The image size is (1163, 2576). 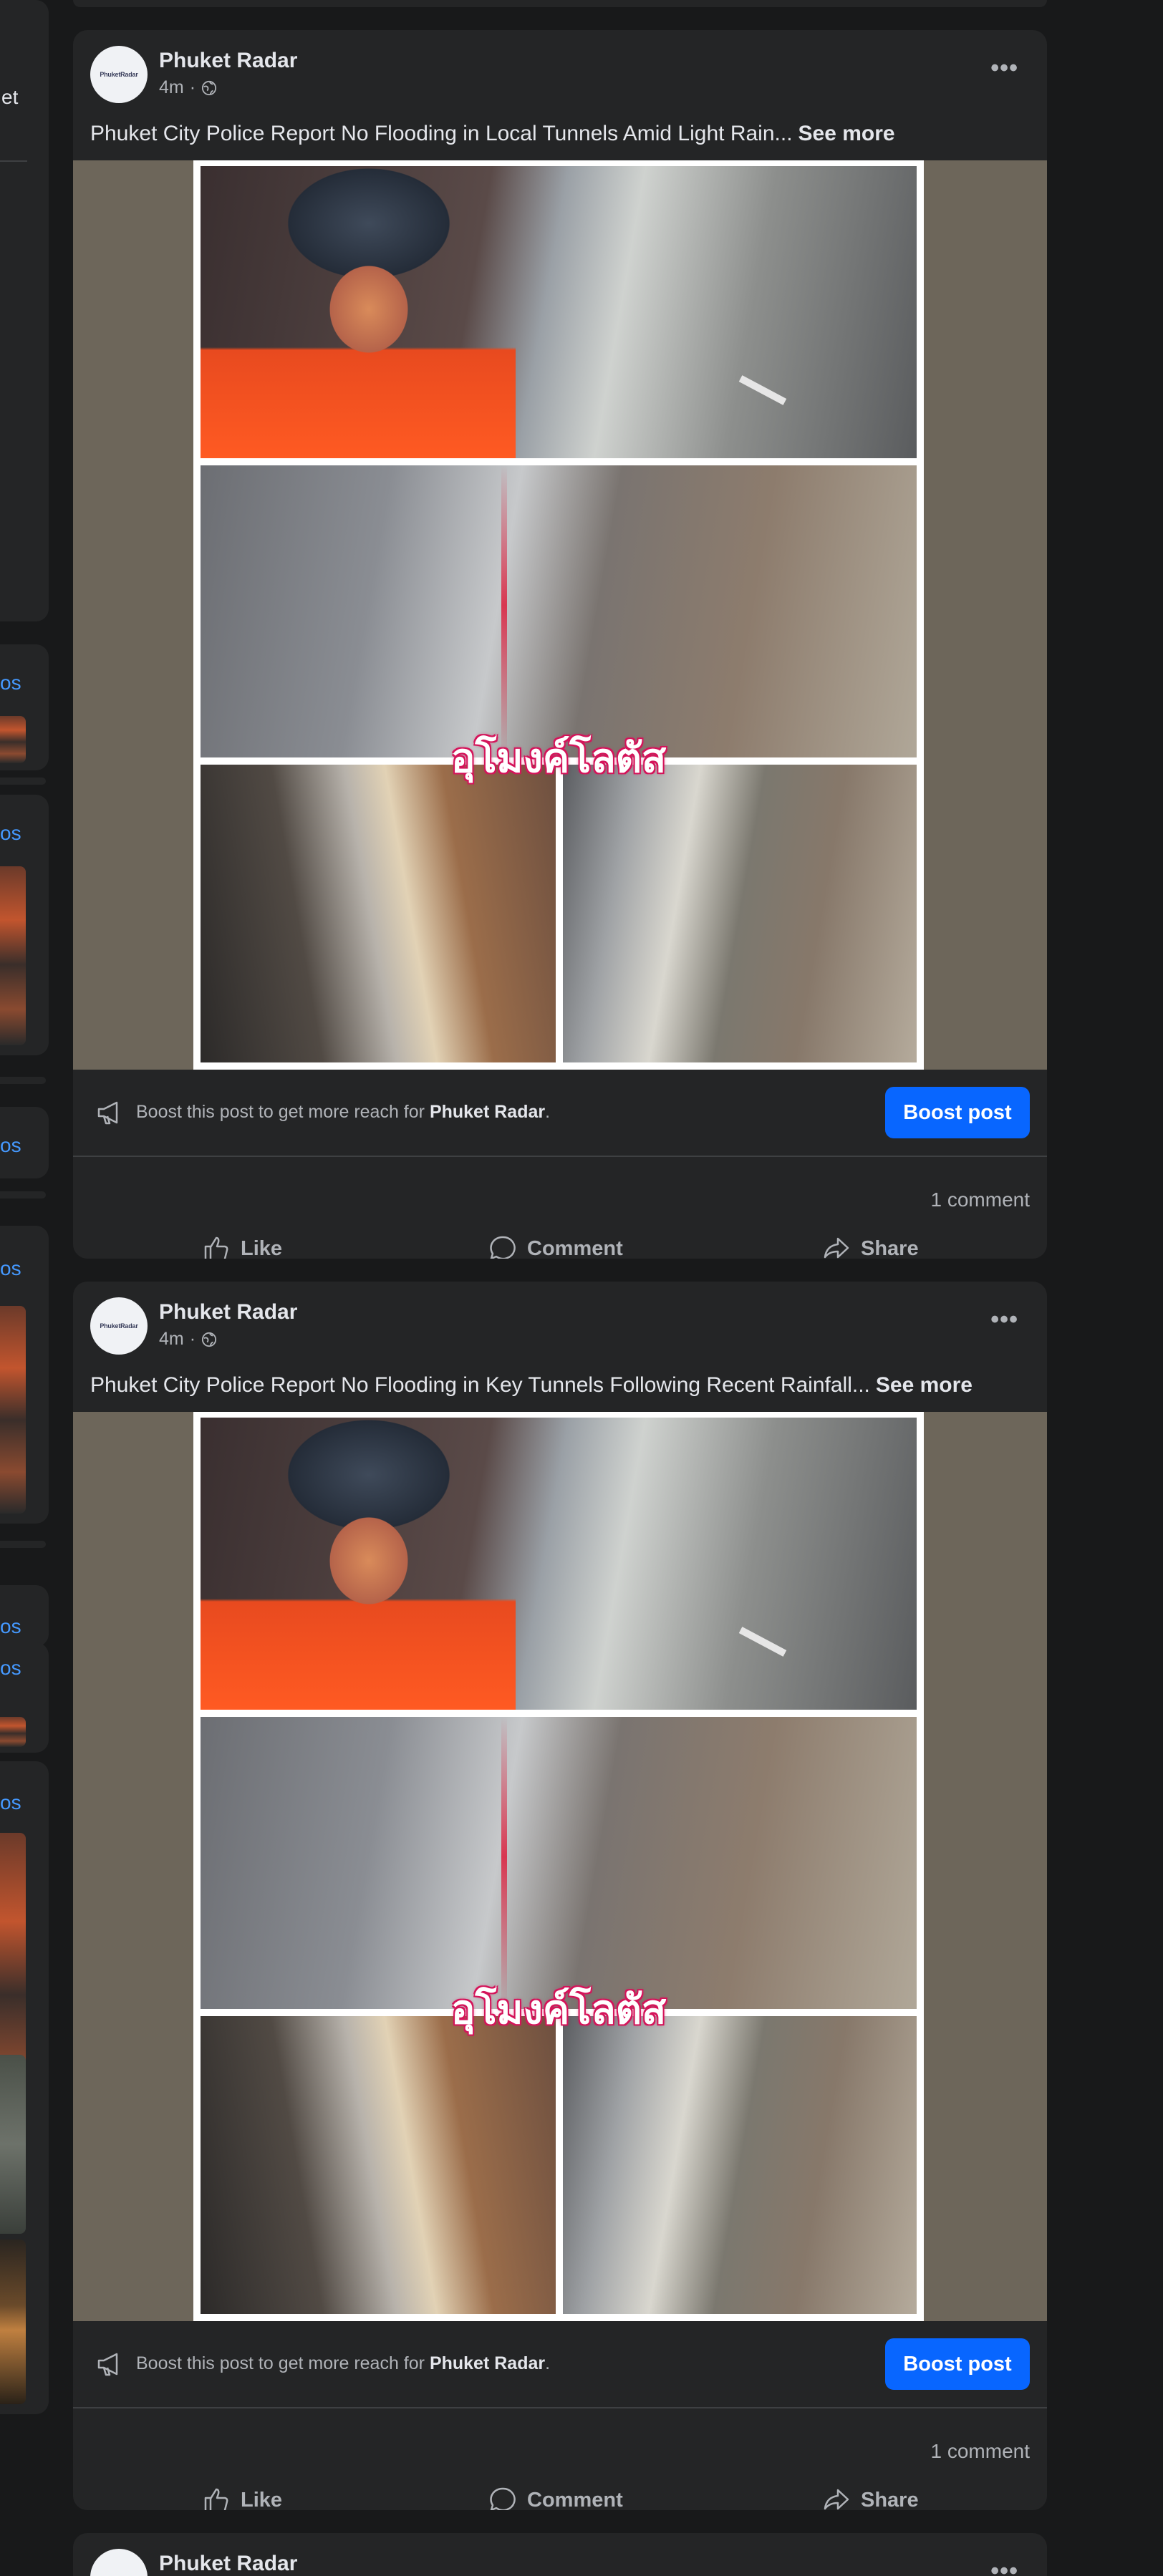 I want to click on sidebar-divider, so click(x=14, y=161).